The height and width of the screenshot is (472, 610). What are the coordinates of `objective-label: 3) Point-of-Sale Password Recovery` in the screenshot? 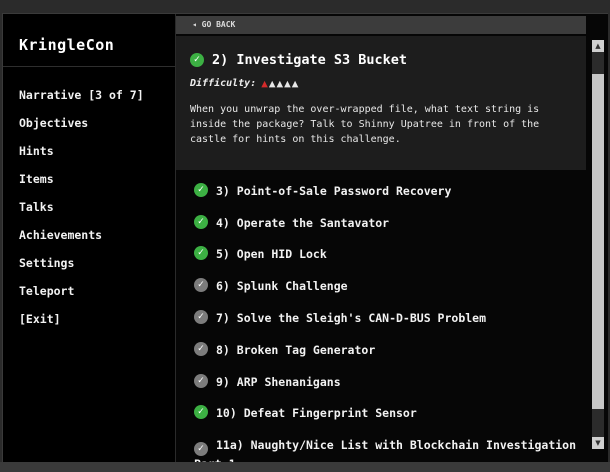 It's located at (334, 191).